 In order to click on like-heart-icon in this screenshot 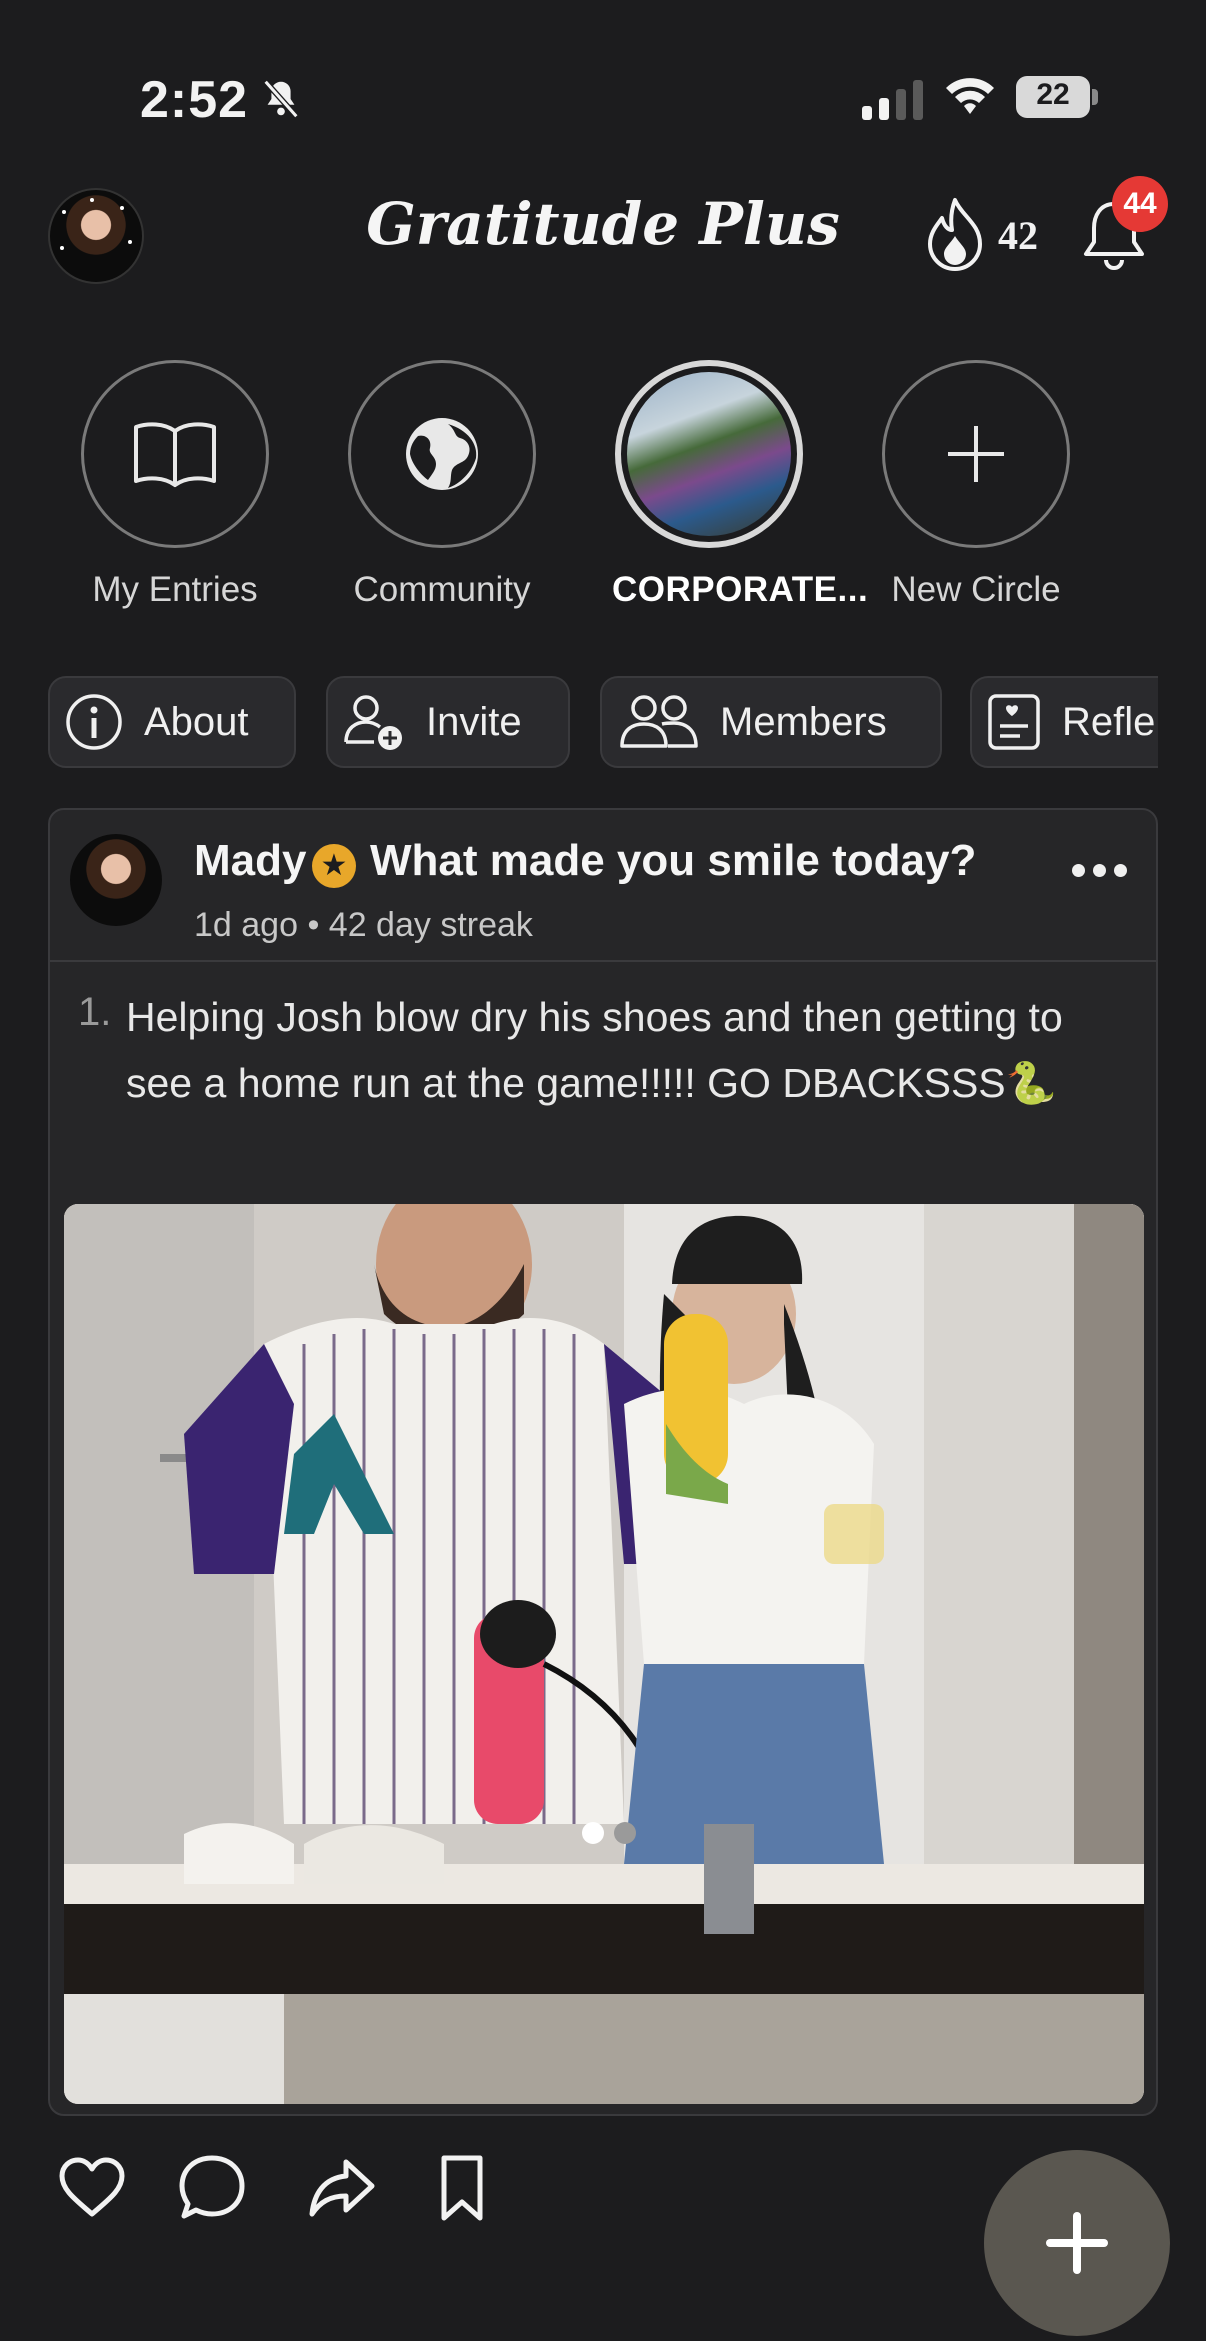, I will do `click(92, 2188)`.